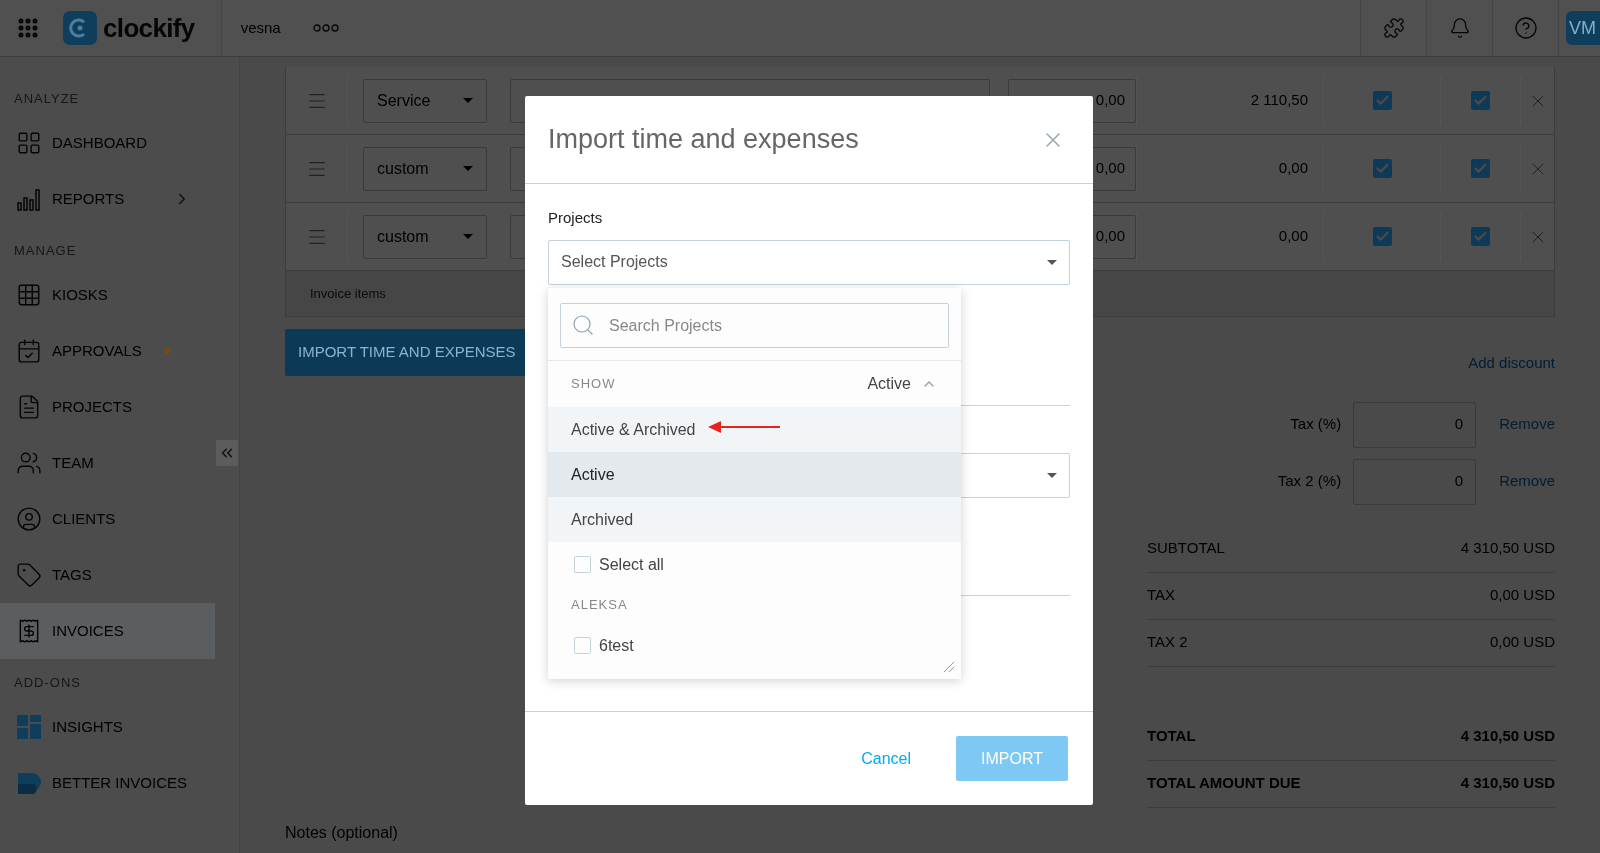 Image resolution: width=1600 pixels, height=853 pixels. What do you see at coordinates (29, 575) in the screenshot?
I see `tag-icon` at bounding box center [29, 575].